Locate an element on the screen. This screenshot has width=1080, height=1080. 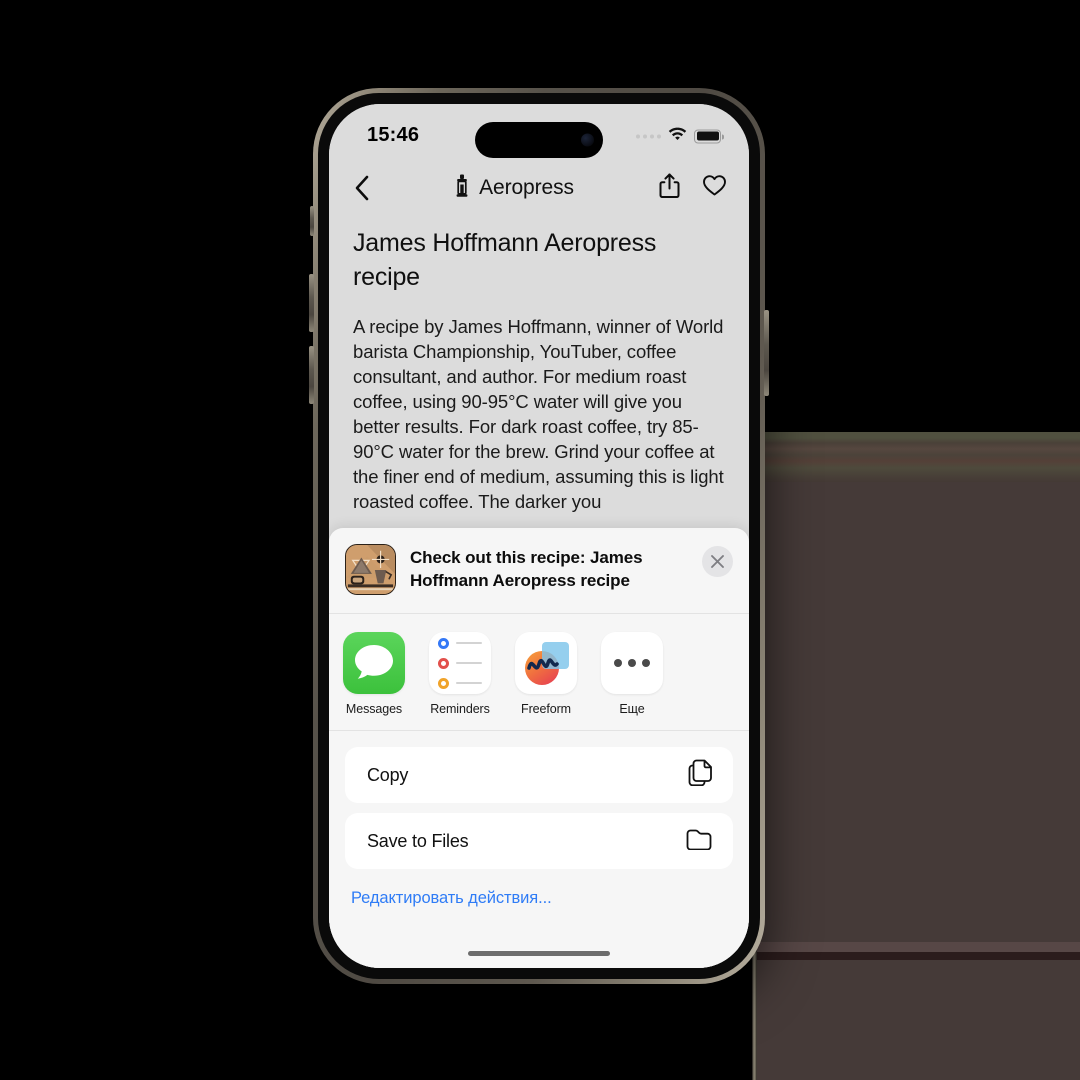
share-app-label: Reminders is located at coordinates (460, 709).